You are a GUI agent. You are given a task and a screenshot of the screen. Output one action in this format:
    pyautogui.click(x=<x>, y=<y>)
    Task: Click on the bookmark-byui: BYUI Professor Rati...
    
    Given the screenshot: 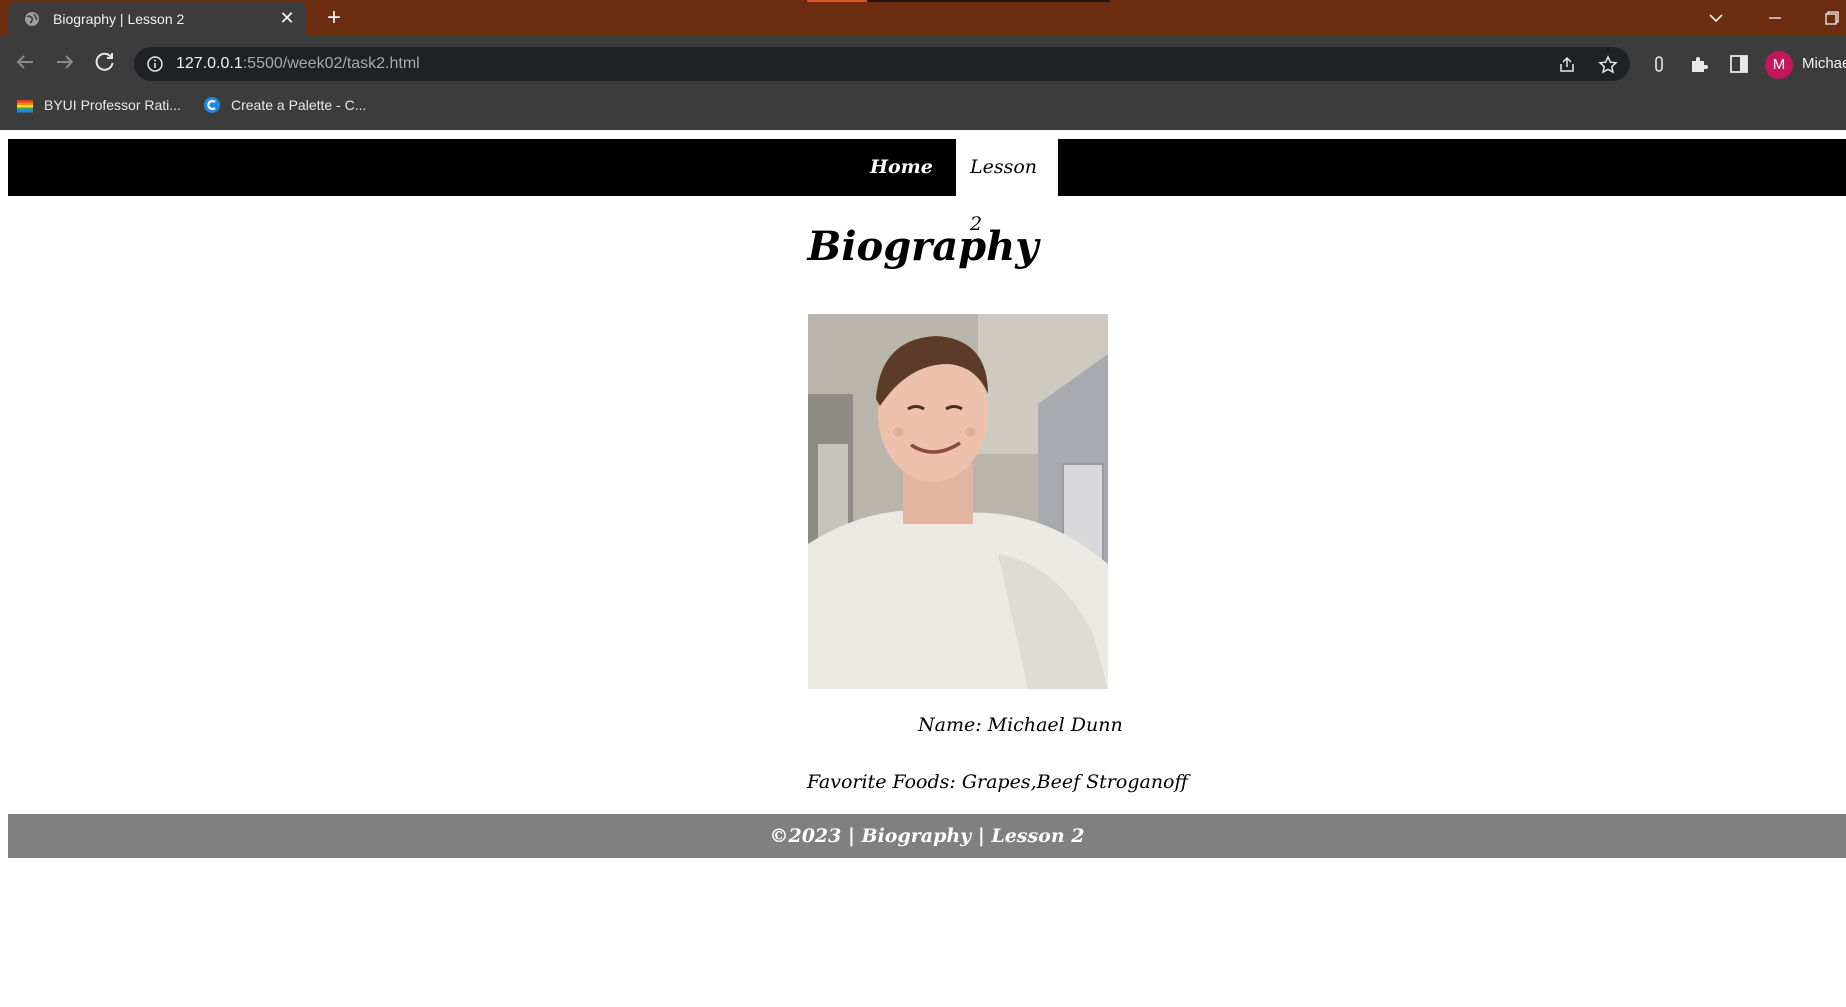 What is the action you would take?
    pyautogui.click(x=98, y=105)
    